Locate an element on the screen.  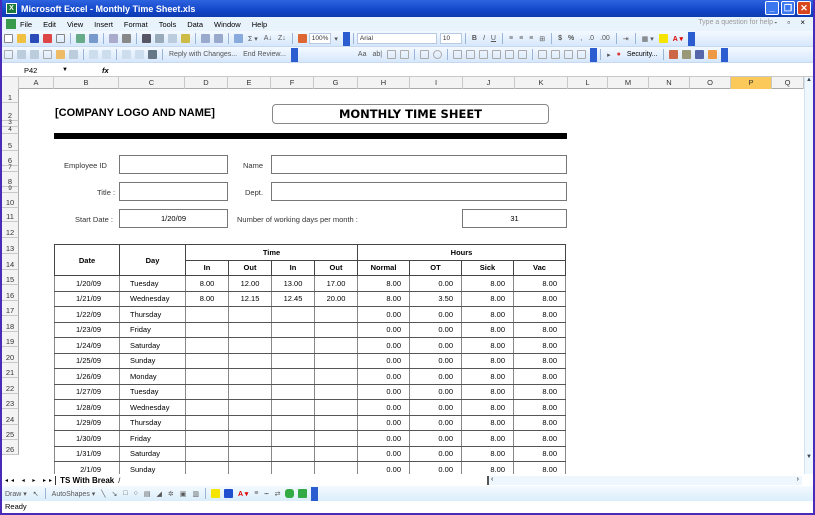
title-field is located at coordinates (173, 191).